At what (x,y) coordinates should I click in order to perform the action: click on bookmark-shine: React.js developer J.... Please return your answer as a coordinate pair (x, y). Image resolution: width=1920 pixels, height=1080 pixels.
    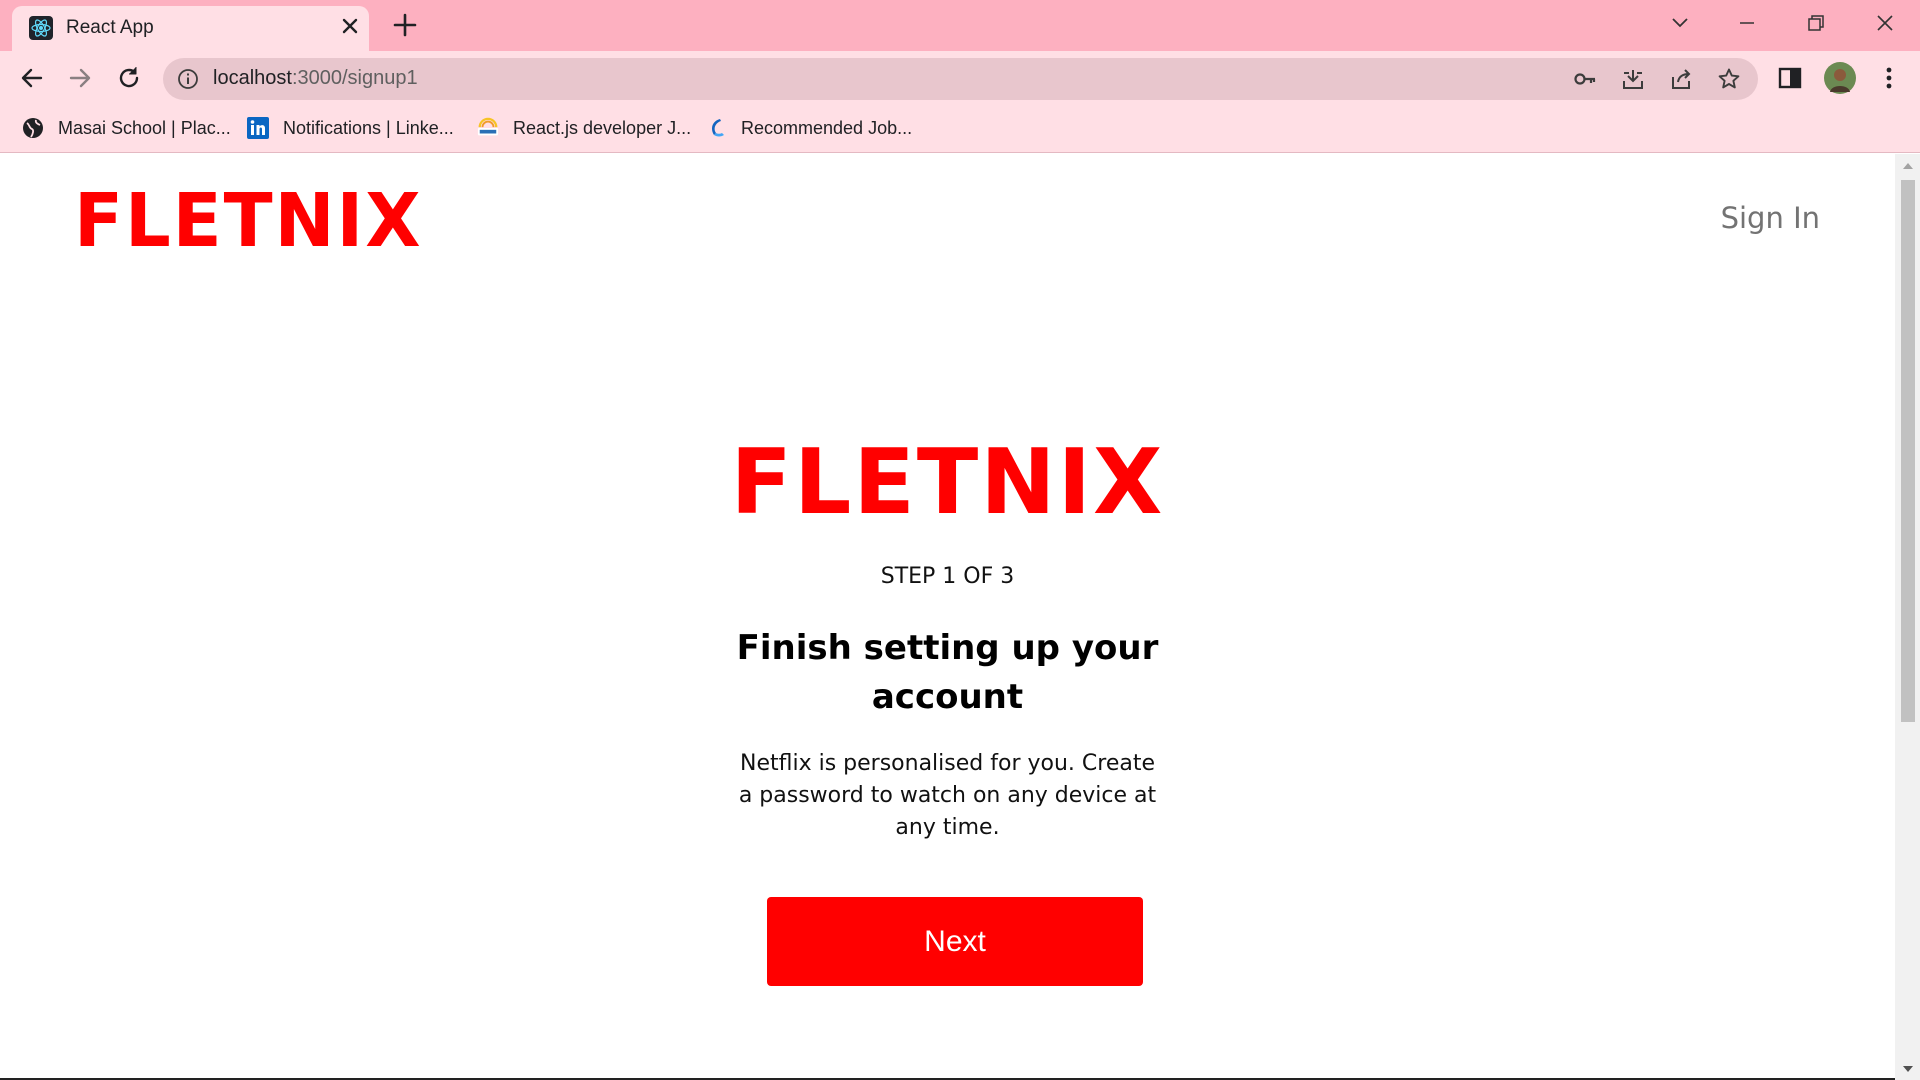
    Looking at the image, I should click on (584, 128).